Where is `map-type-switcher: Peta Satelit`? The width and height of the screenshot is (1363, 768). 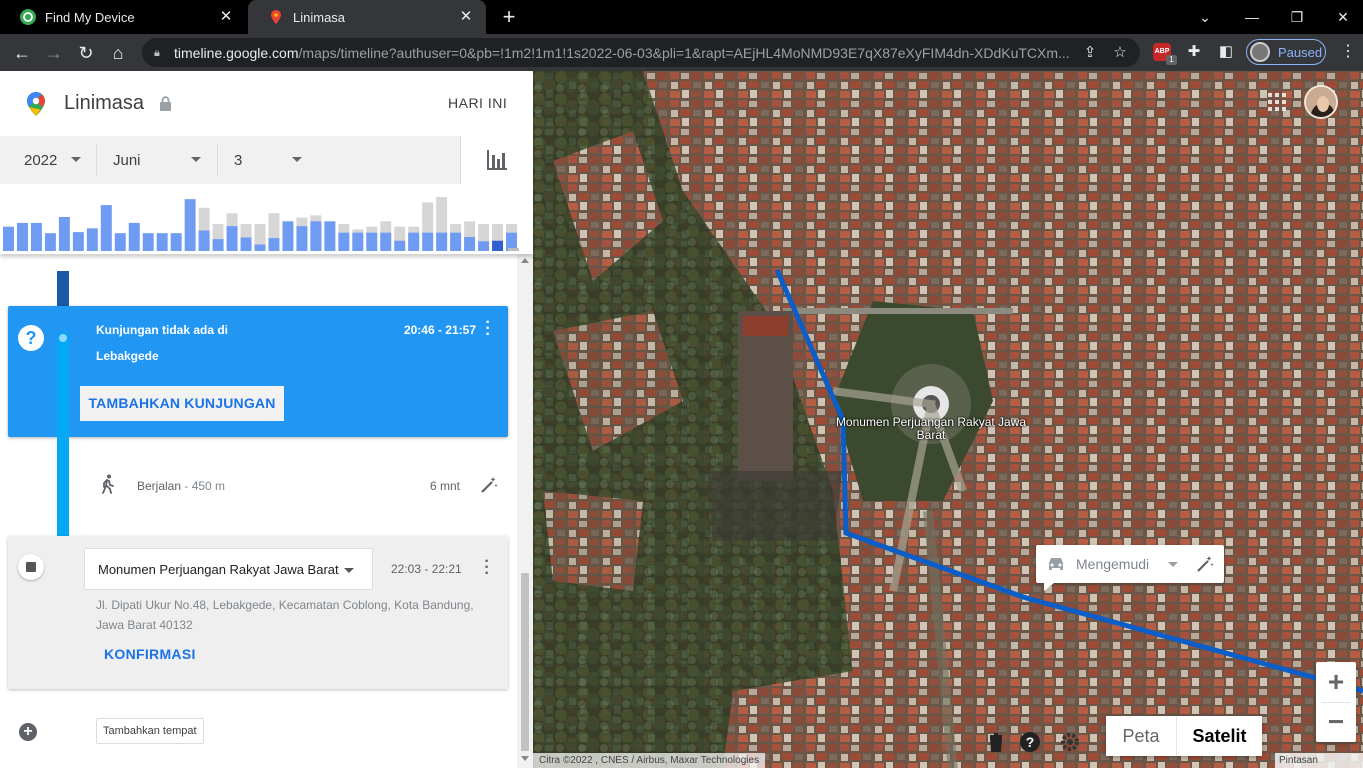
map-type-switcher: Peta Satelit is located at coordinates (1184, 736).